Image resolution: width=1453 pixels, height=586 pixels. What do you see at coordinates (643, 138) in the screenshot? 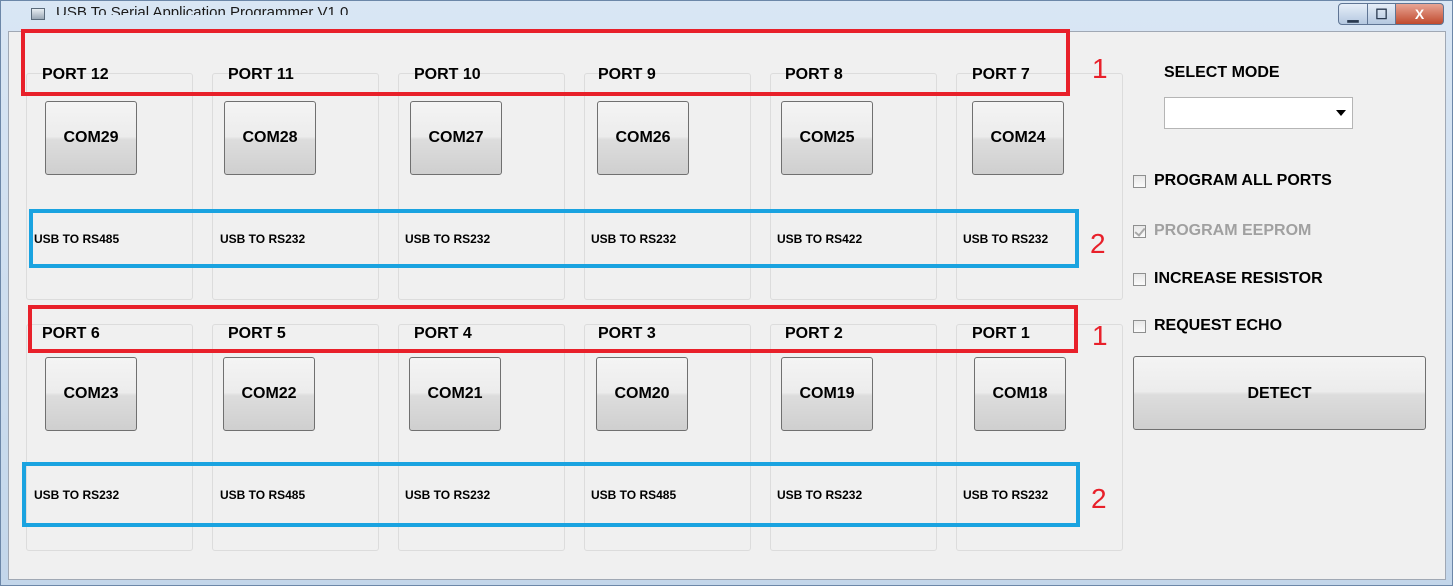
I see `com-button: COM26` at bounding box center [643, 138].